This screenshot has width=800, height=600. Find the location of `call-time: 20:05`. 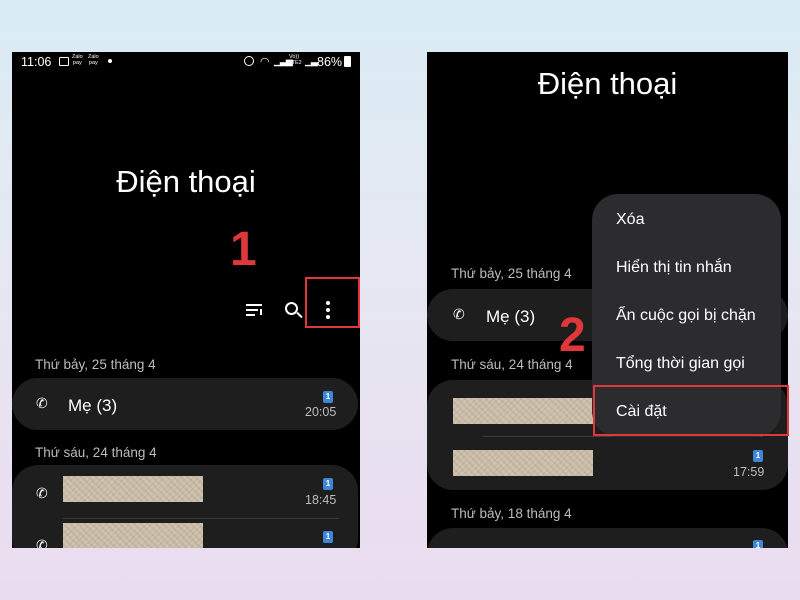

call-time: 20:05 is located at coordinates (321, 412).